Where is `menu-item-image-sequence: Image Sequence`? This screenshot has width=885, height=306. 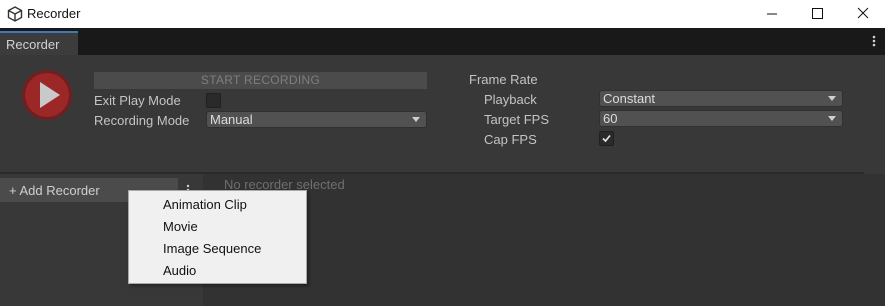 menu-item-image-sequence: Image Sequence is located at coordinates (217, 248).